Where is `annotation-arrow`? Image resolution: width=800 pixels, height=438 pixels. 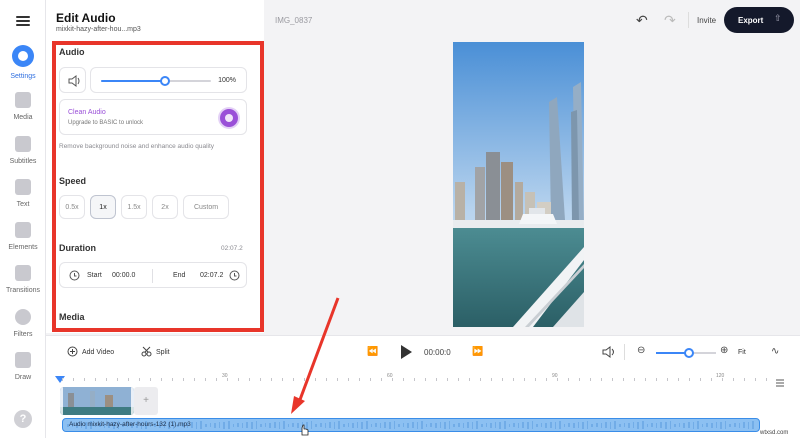
annotation-arrow is located at coordinates (315, 355).